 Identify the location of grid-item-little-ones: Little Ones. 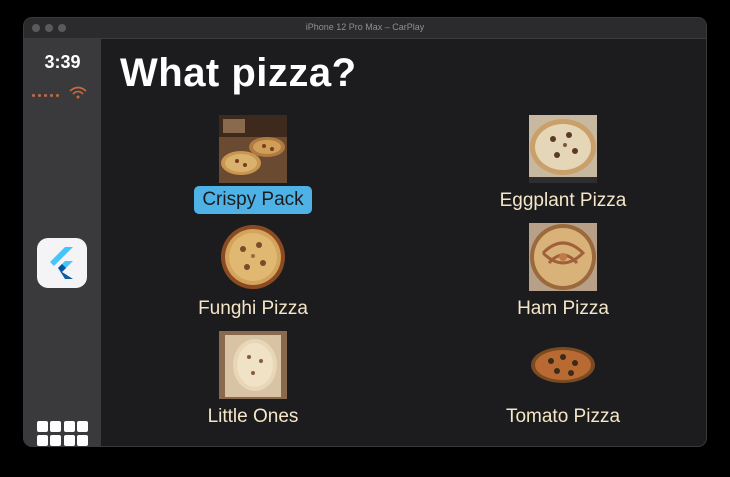
(253, 385).